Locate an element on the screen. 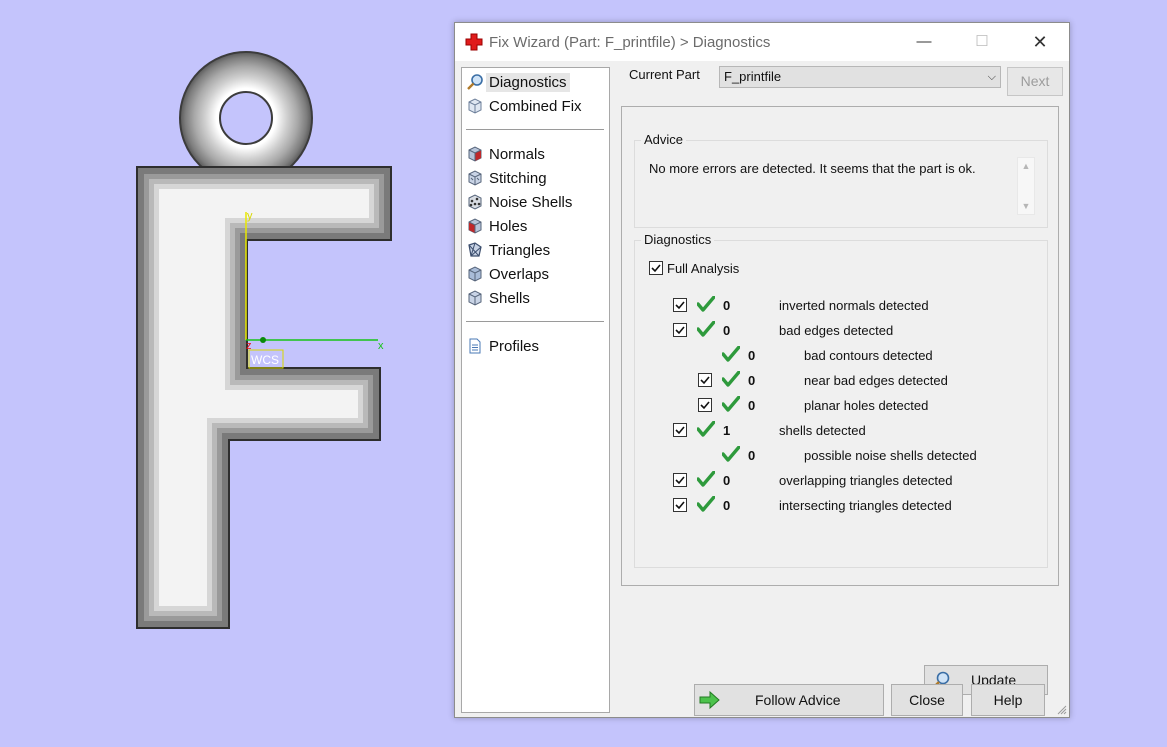 This screenshot has height=747, width=1167. close-button: Close is located at coordinates (927, 700).